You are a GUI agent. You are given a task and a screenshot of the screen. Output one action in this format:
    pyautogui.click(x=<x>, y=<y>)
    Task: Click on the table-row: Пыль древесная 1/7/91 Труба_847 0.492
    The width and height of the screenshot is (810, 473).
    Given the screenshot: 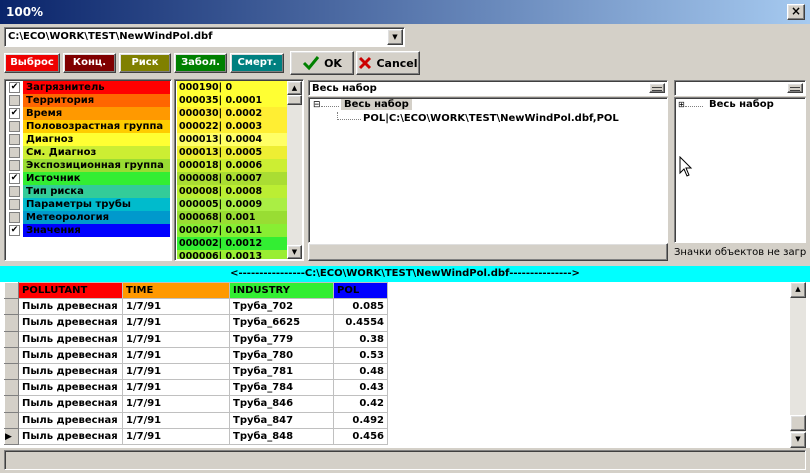 What is the action you would take?
    pyautogui.click(x=196, y=420)
    